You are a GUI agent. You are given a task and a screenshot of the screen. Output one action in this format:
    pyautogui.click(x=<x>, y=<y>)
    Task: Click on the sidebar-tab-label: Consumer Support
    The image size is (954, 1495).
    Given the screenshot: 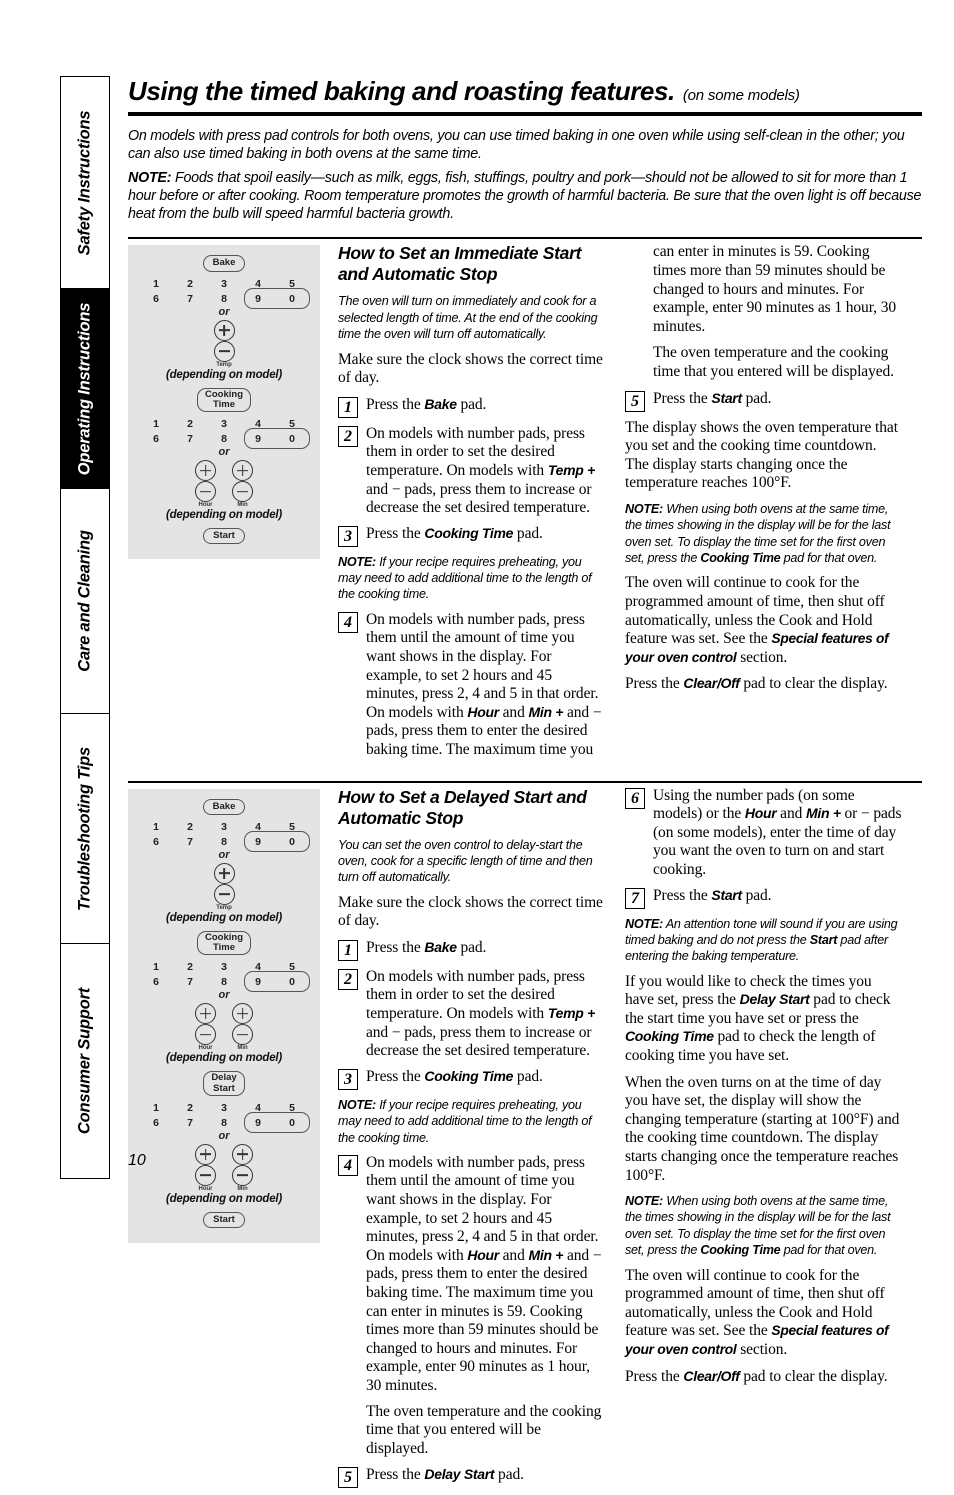 What is the action you would take?
    pyautogui.click(x=84, y=1061)
    